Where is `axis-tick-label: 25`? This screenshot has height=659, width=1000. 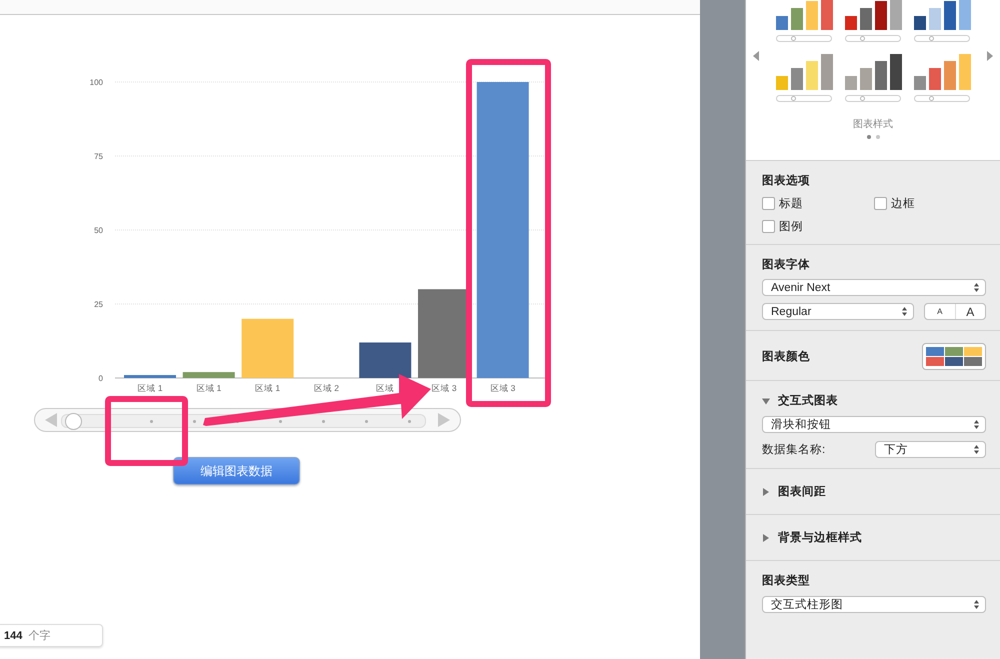
axis-tick-label: 25 is located at coordinates (98, 304).